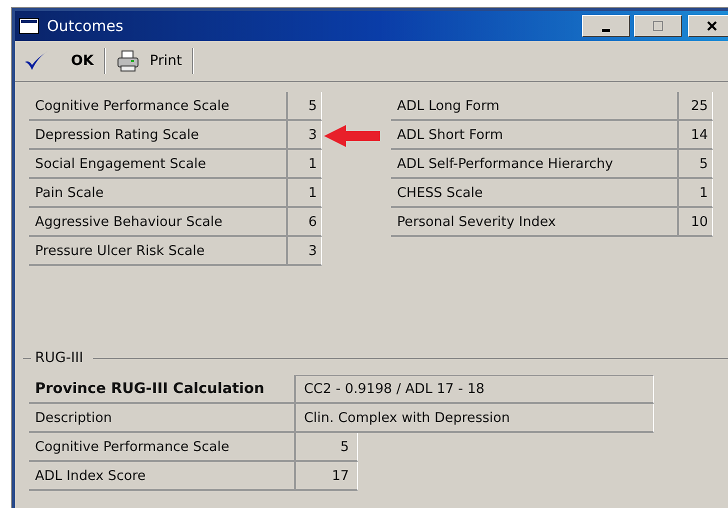 This screenshot has width=728, height=508. Describe the element at coordinates (304, 222) in the screenshot. I see `scale-value: 6` at that location.